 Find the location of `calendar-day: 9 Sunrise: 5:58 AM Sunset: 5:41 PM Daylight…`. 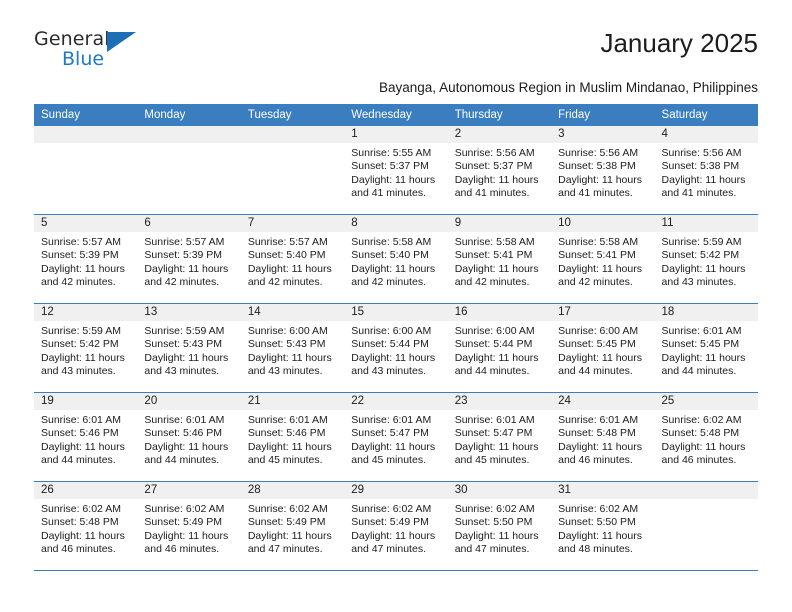

calendar-day: 9 Sunrise: 5:58 AM Sunset: 5:41 PM Daylight… is located at coordinates (499, 259).